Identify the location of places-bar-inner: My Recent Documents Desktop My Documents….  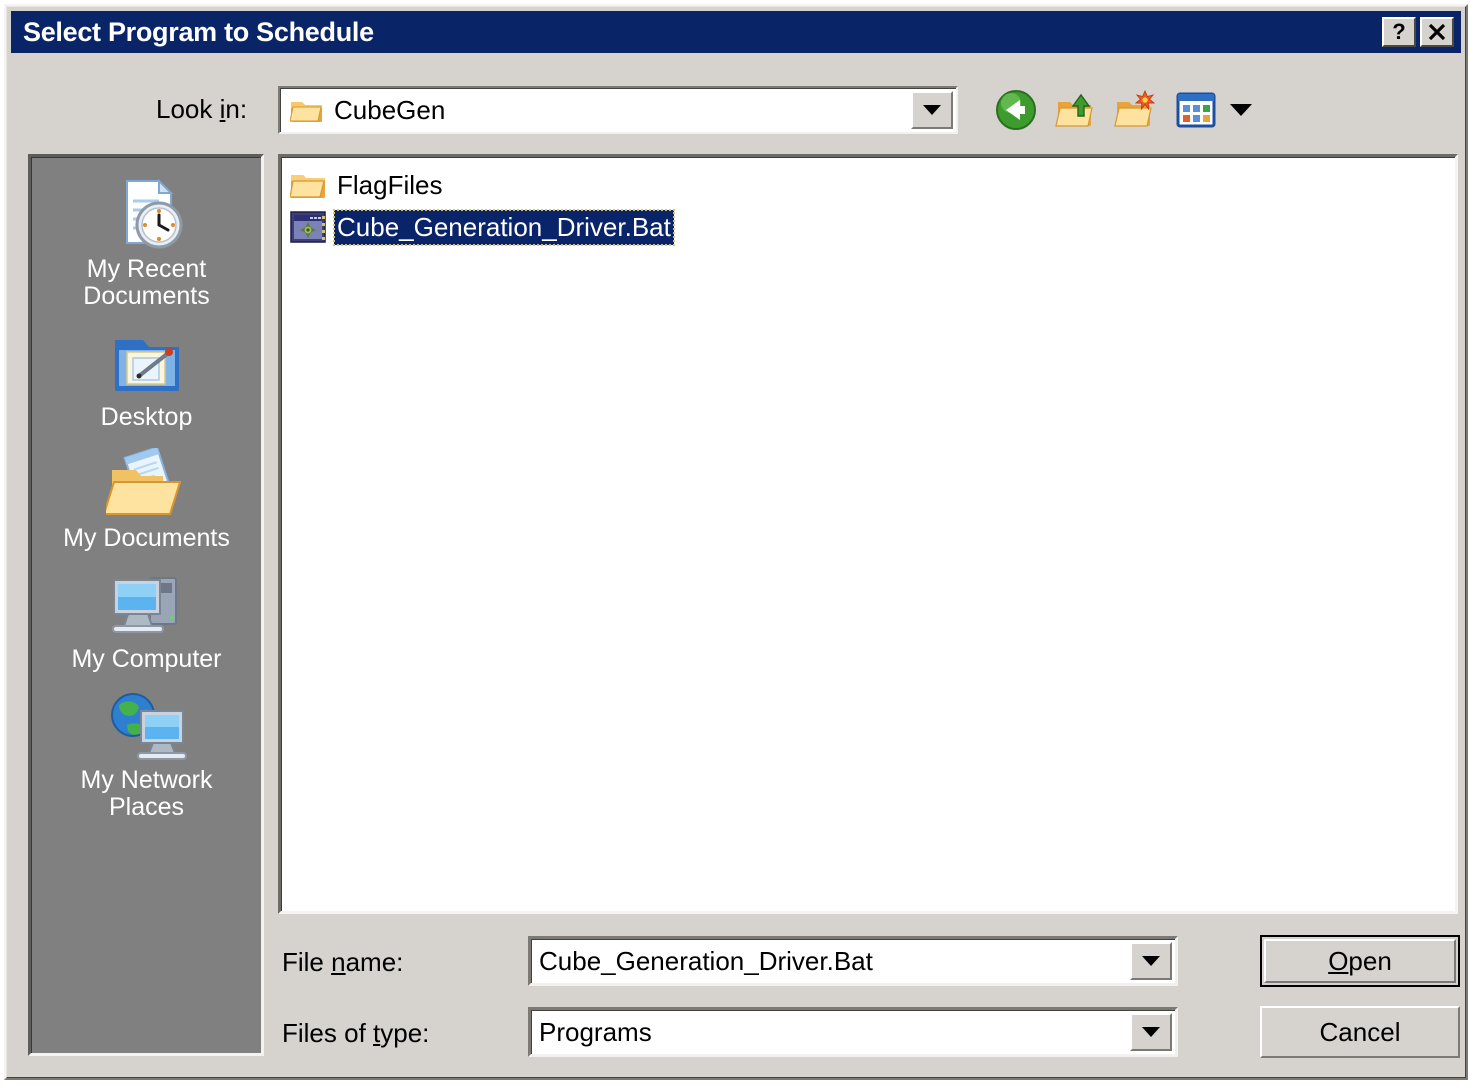
(146, 605).